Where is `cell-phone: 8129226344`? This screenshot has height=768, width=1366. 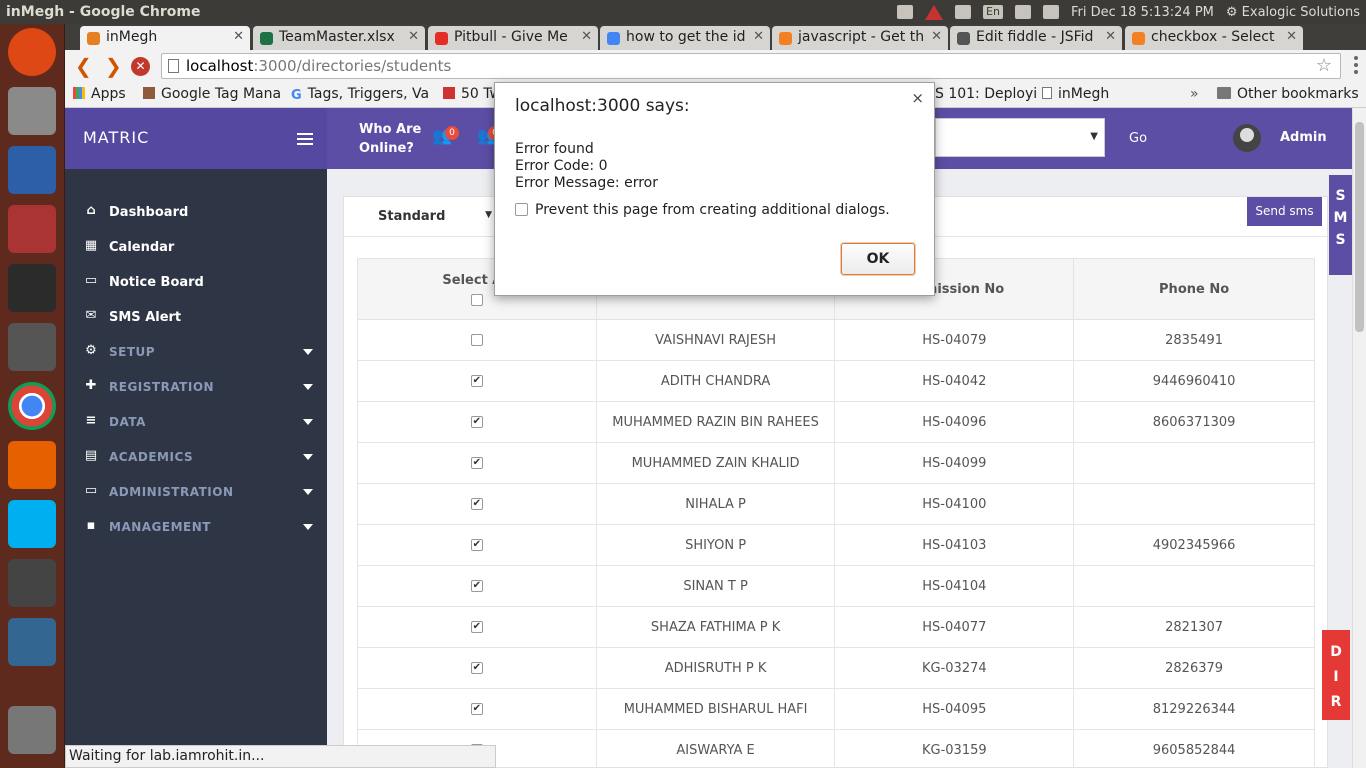
cell-phone: 8129226344 is located at coordinates (1194, 709).